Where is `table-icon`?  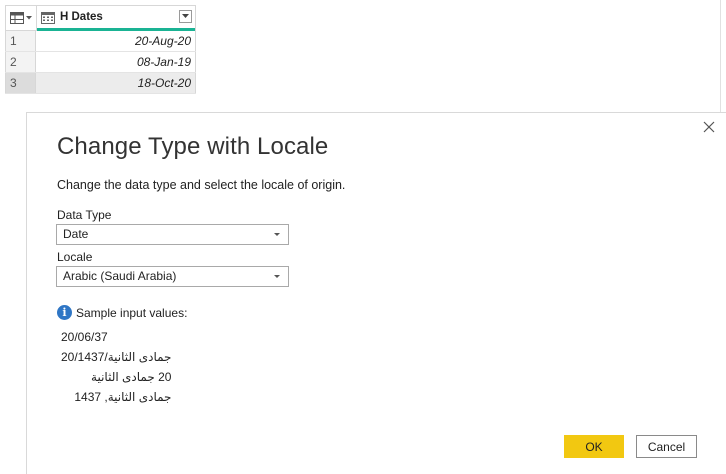
table-icon is located at coordinates (17, 18).